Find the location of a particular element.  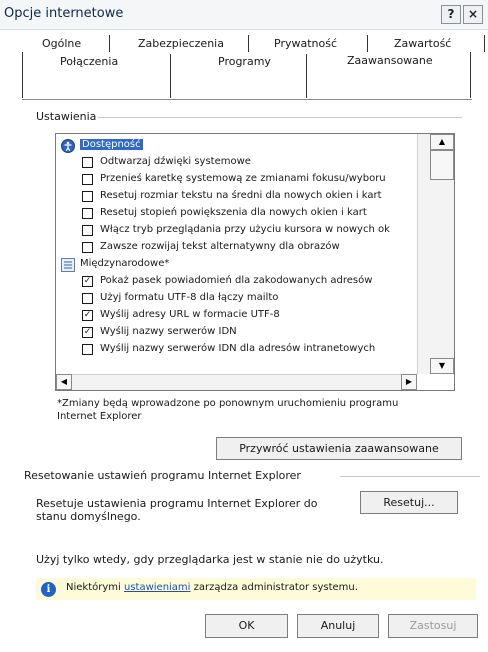

scroll-down-icon: ▼ is located at coordinates (442, 366).